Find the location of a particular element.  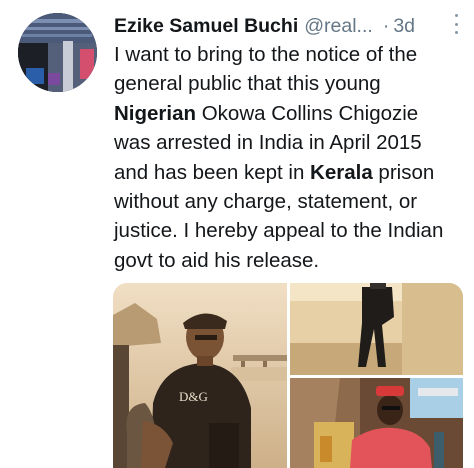

author-name: Ezike Samuel Buchi is located at coordinates (206, 26).